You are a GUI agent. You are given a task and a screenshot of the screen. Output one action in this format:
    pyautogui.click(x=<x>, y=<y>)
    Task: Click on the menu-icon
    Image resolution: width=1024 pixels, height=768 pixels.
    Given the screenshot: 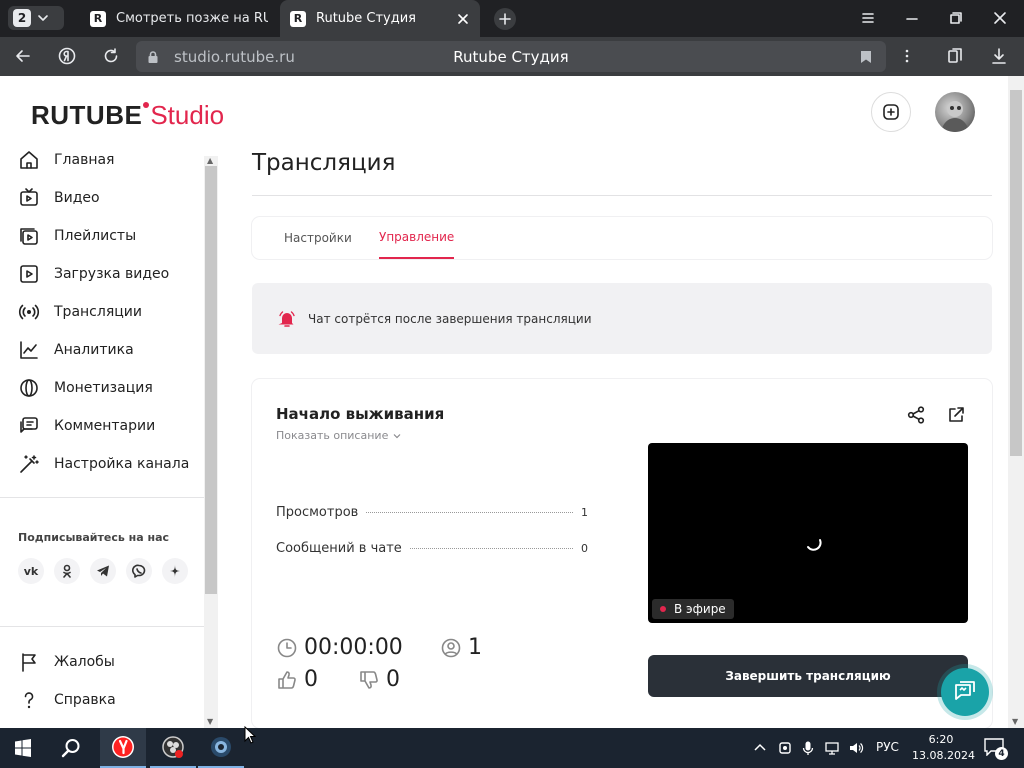 What is the action you would take?
    pyautogui.click(x=868, y=18)
    